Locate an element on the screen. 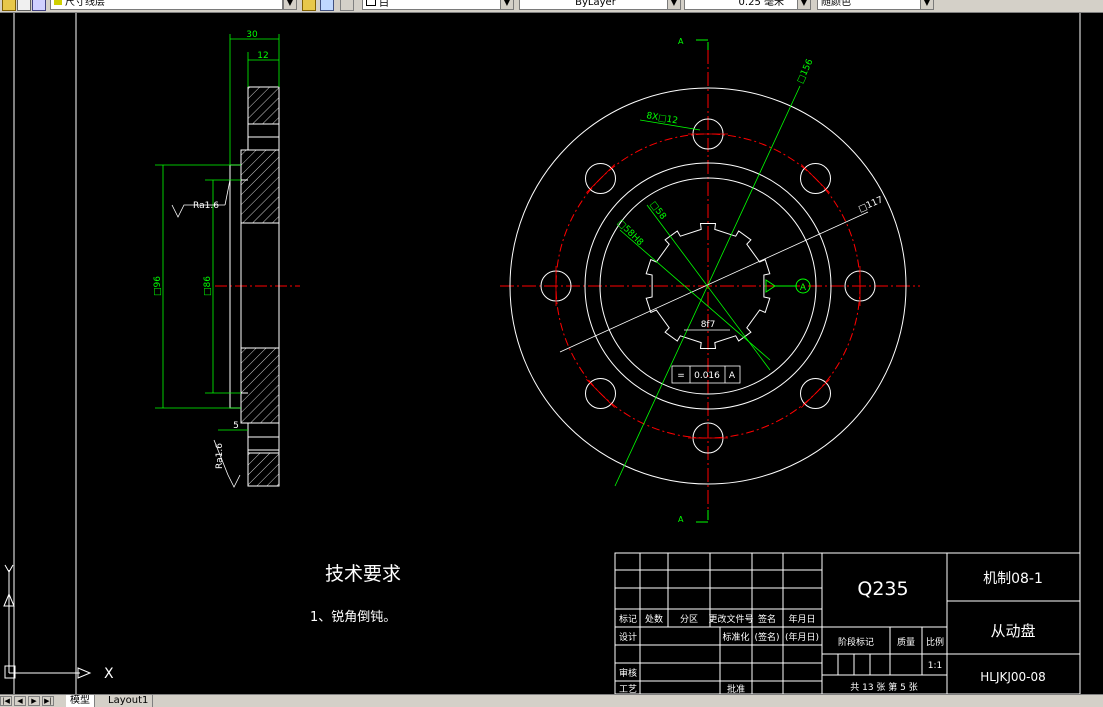 Image resolution: width=1103 pixels, height=707 pixels. lineweight-value: 0.25 毫米 is located at coordinates (761, 4).